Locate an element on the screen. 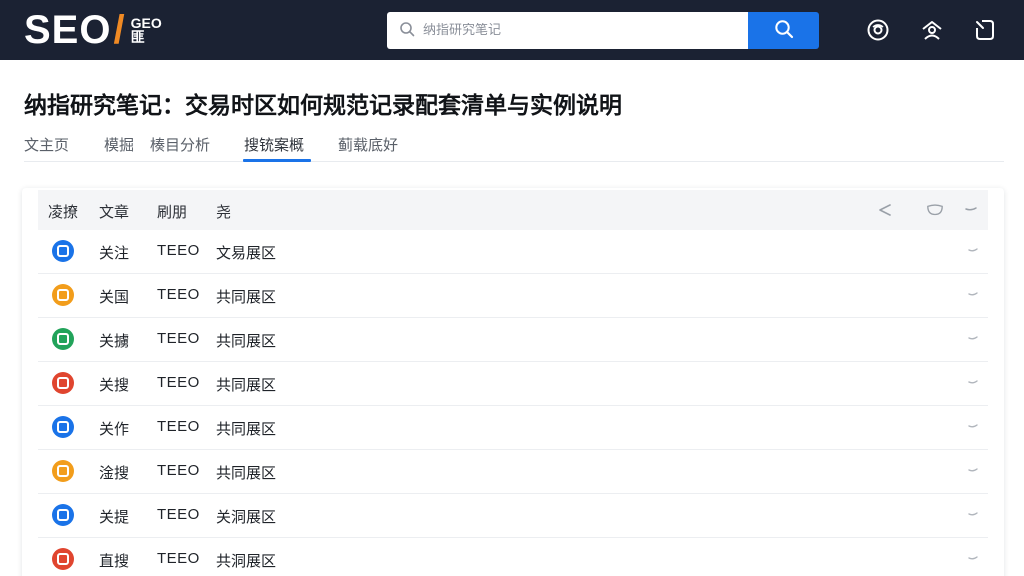 The height and width of the screenshot is (576, 1024). tab-home: 文主页 is located at coordinates (46, 144).